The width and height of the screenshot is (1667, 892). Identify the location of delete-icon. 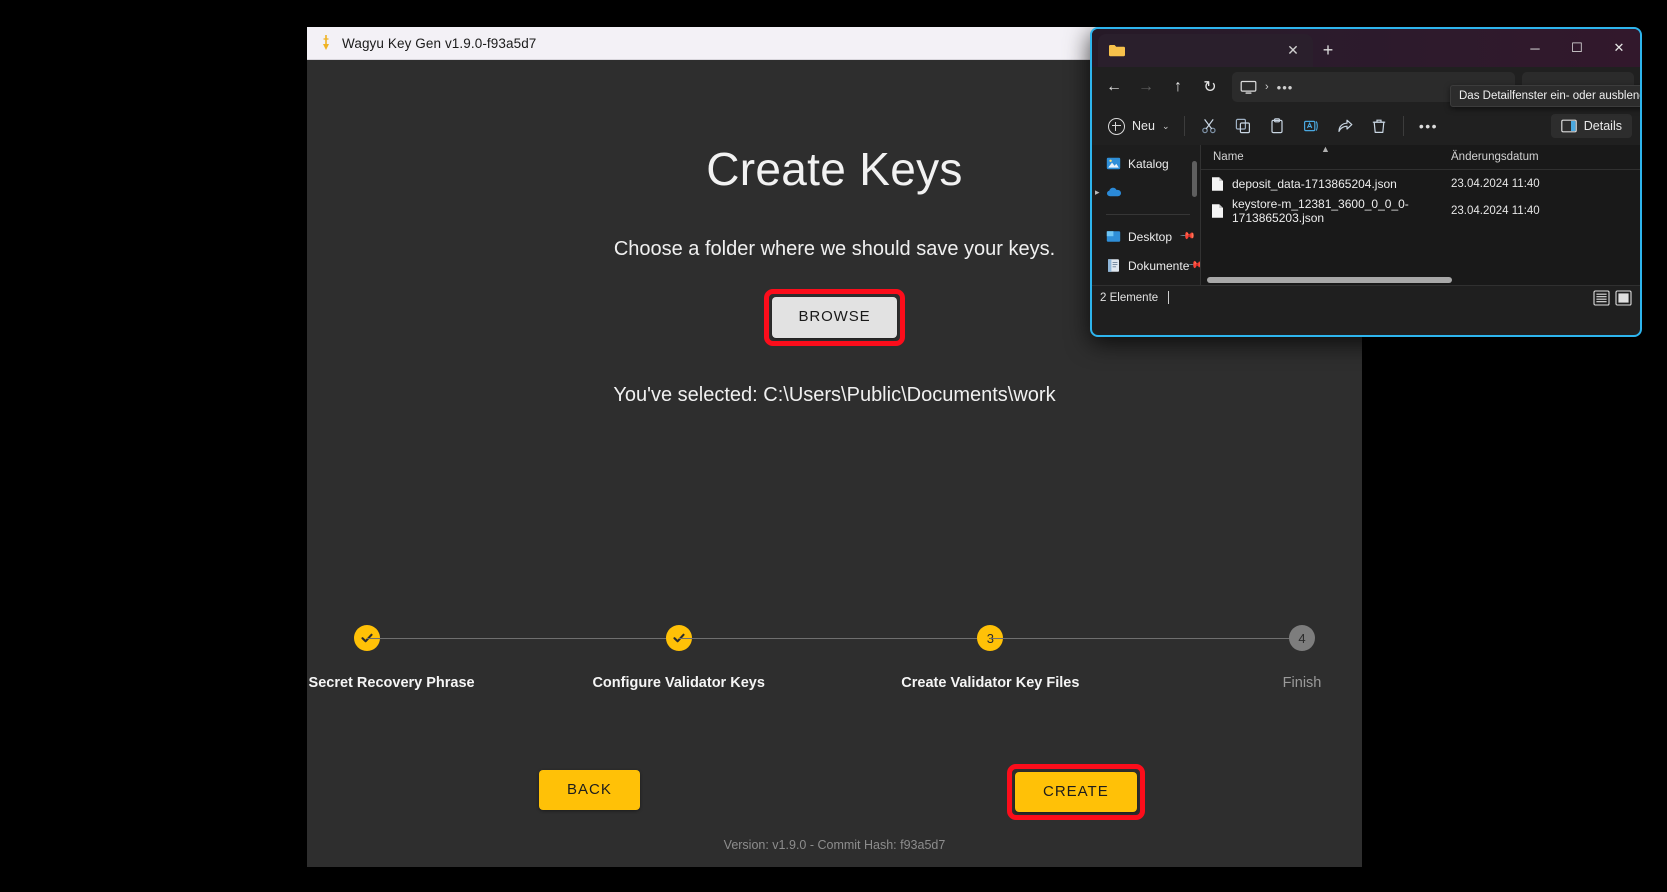
(1379, 126).